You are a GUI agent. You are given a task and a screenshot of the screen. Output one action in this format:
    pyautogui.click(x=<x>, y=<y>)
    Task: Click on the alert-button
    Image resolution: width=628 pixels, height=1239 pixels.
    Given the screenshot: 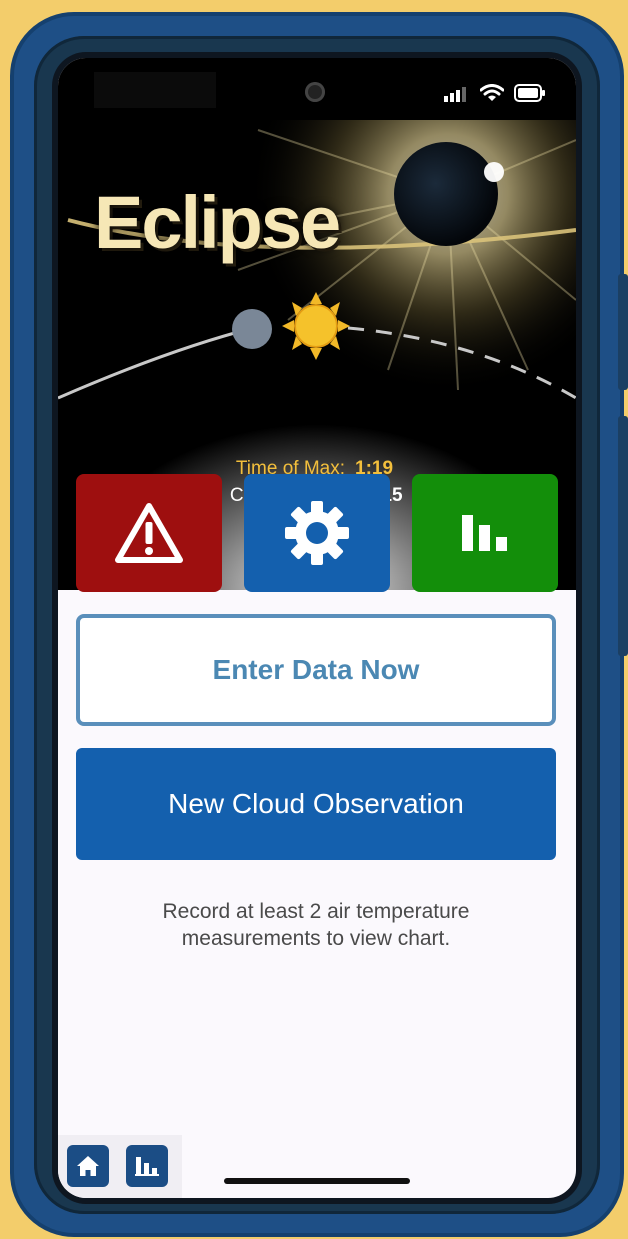 What is the action you would take?
    pyautogui.click(x=149, y=533)
    